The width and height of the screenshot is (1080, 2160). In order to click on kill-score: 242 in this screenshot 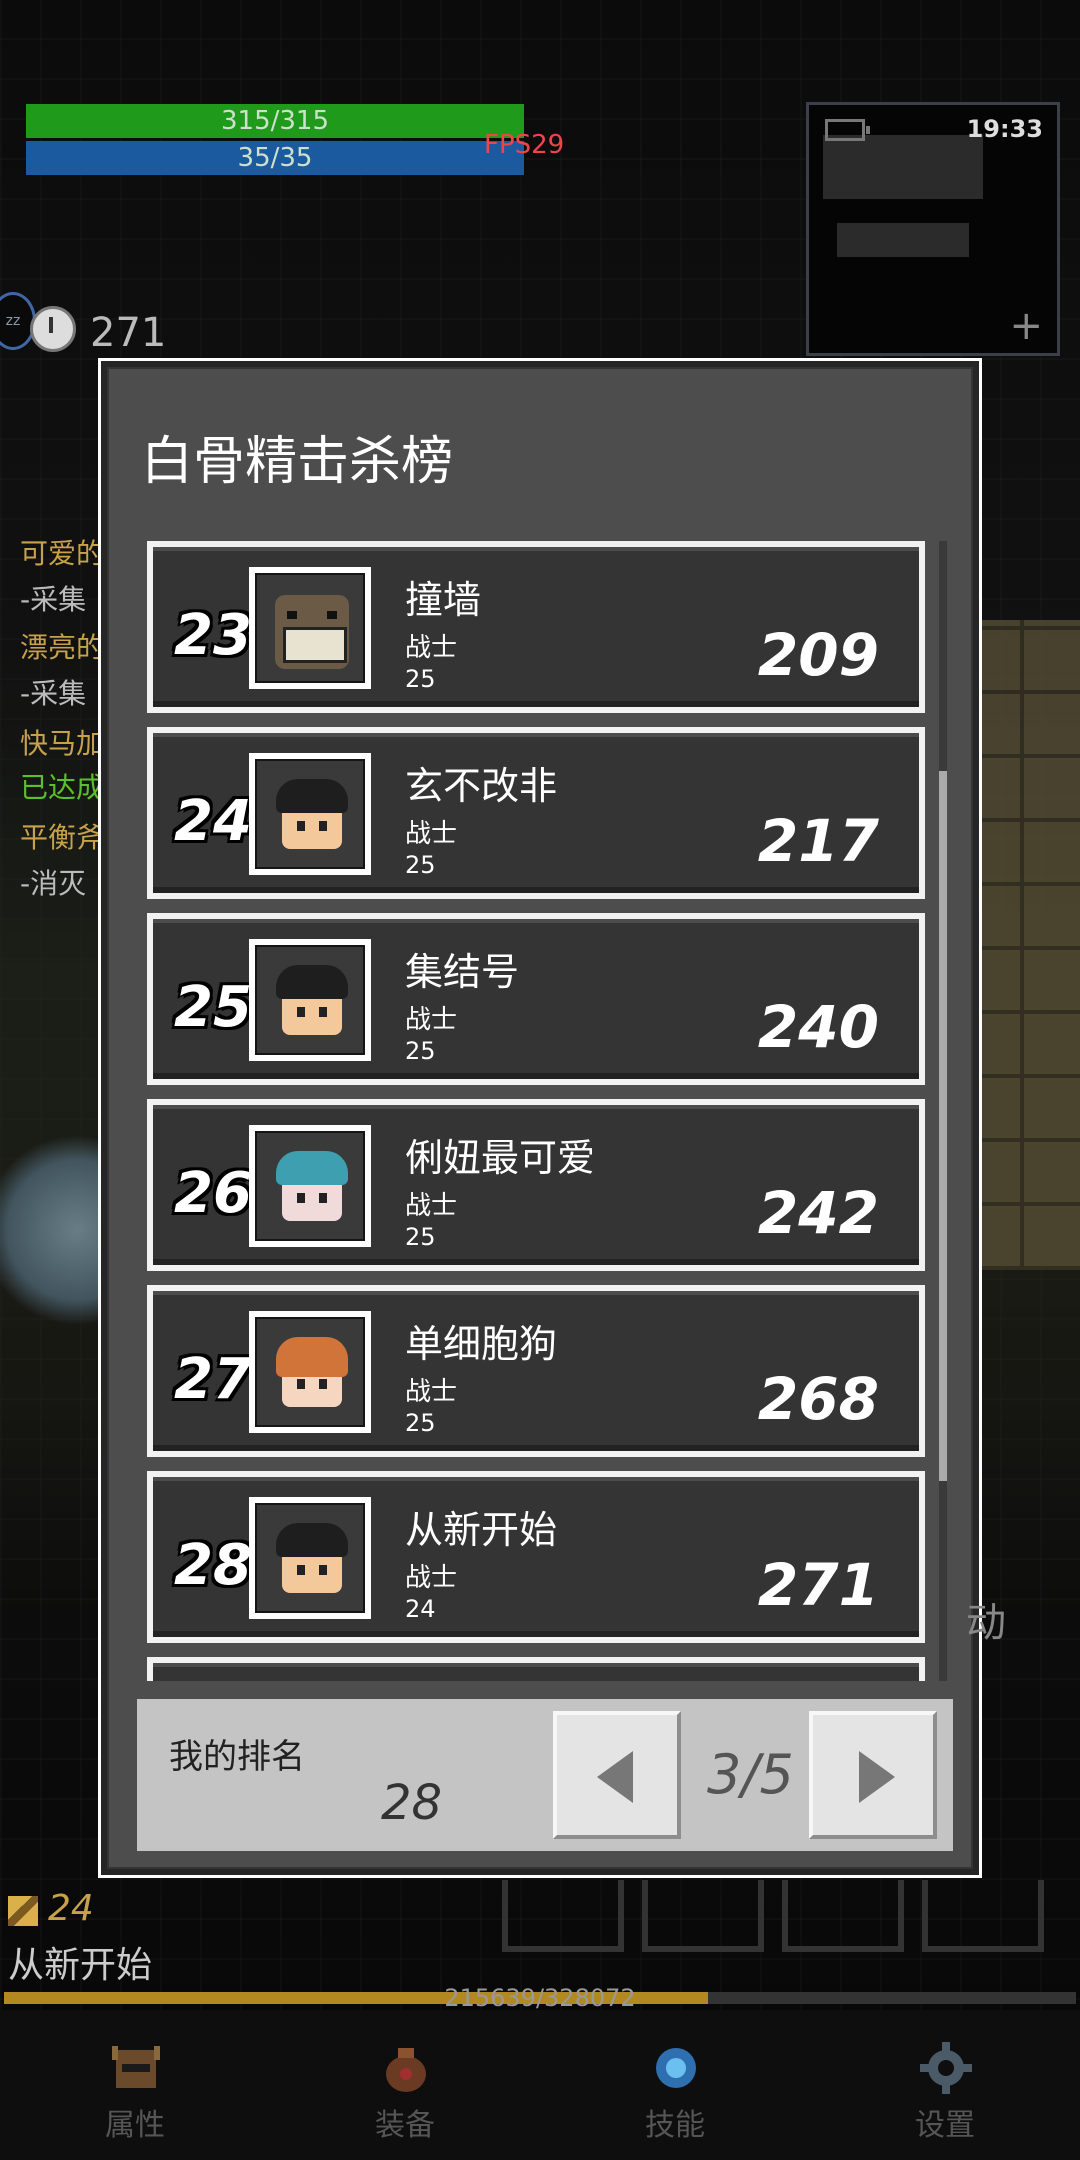, I will do `click(818, 1213)`.